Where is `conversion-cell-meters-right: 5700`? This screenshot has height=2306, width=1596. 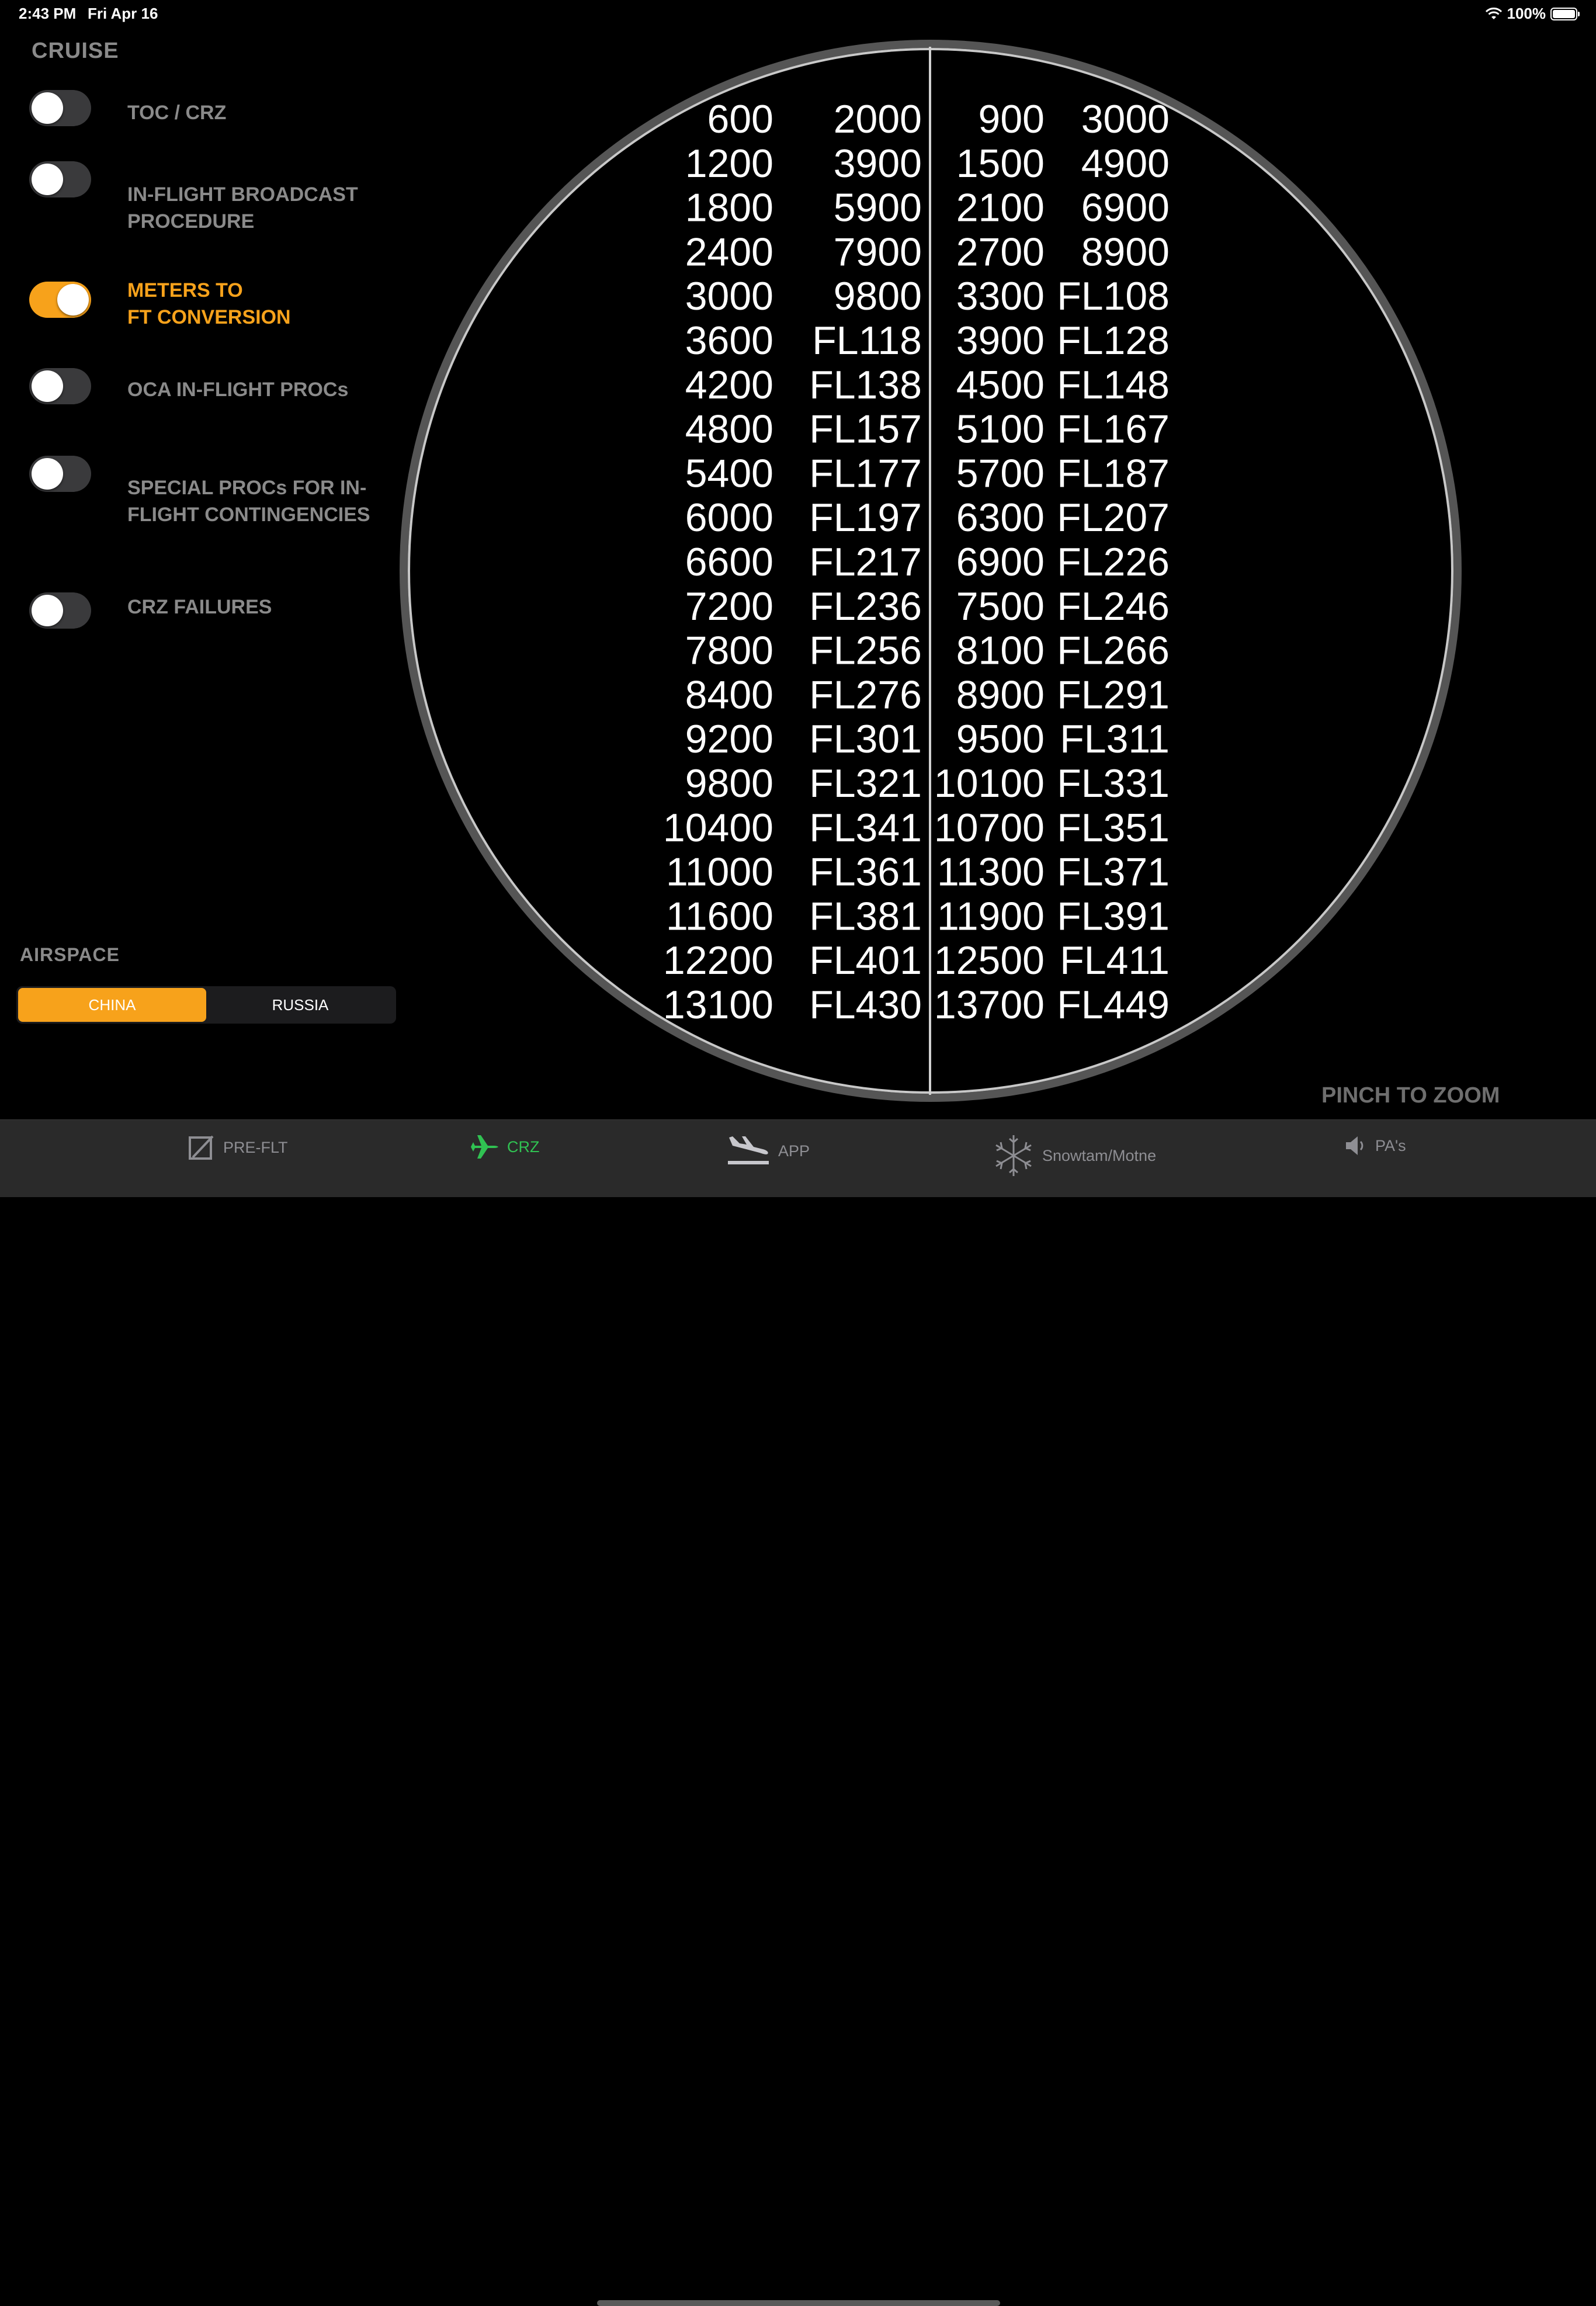
conversion-cell-meters-right: 5700 is located at coordinates (1000, 473).